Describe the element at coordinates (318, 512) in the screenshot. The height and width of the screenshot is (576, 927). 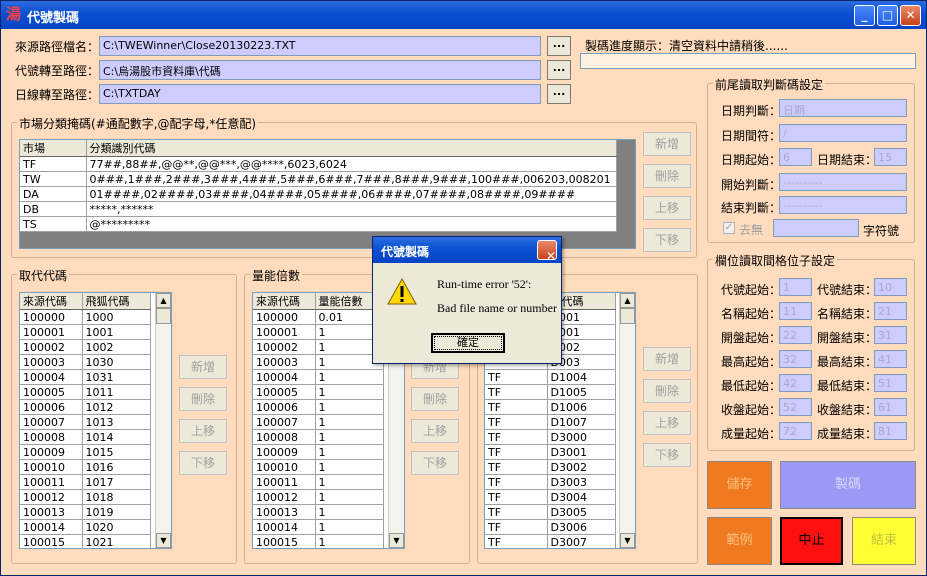
I see `table-row: 100013 1` at that location.